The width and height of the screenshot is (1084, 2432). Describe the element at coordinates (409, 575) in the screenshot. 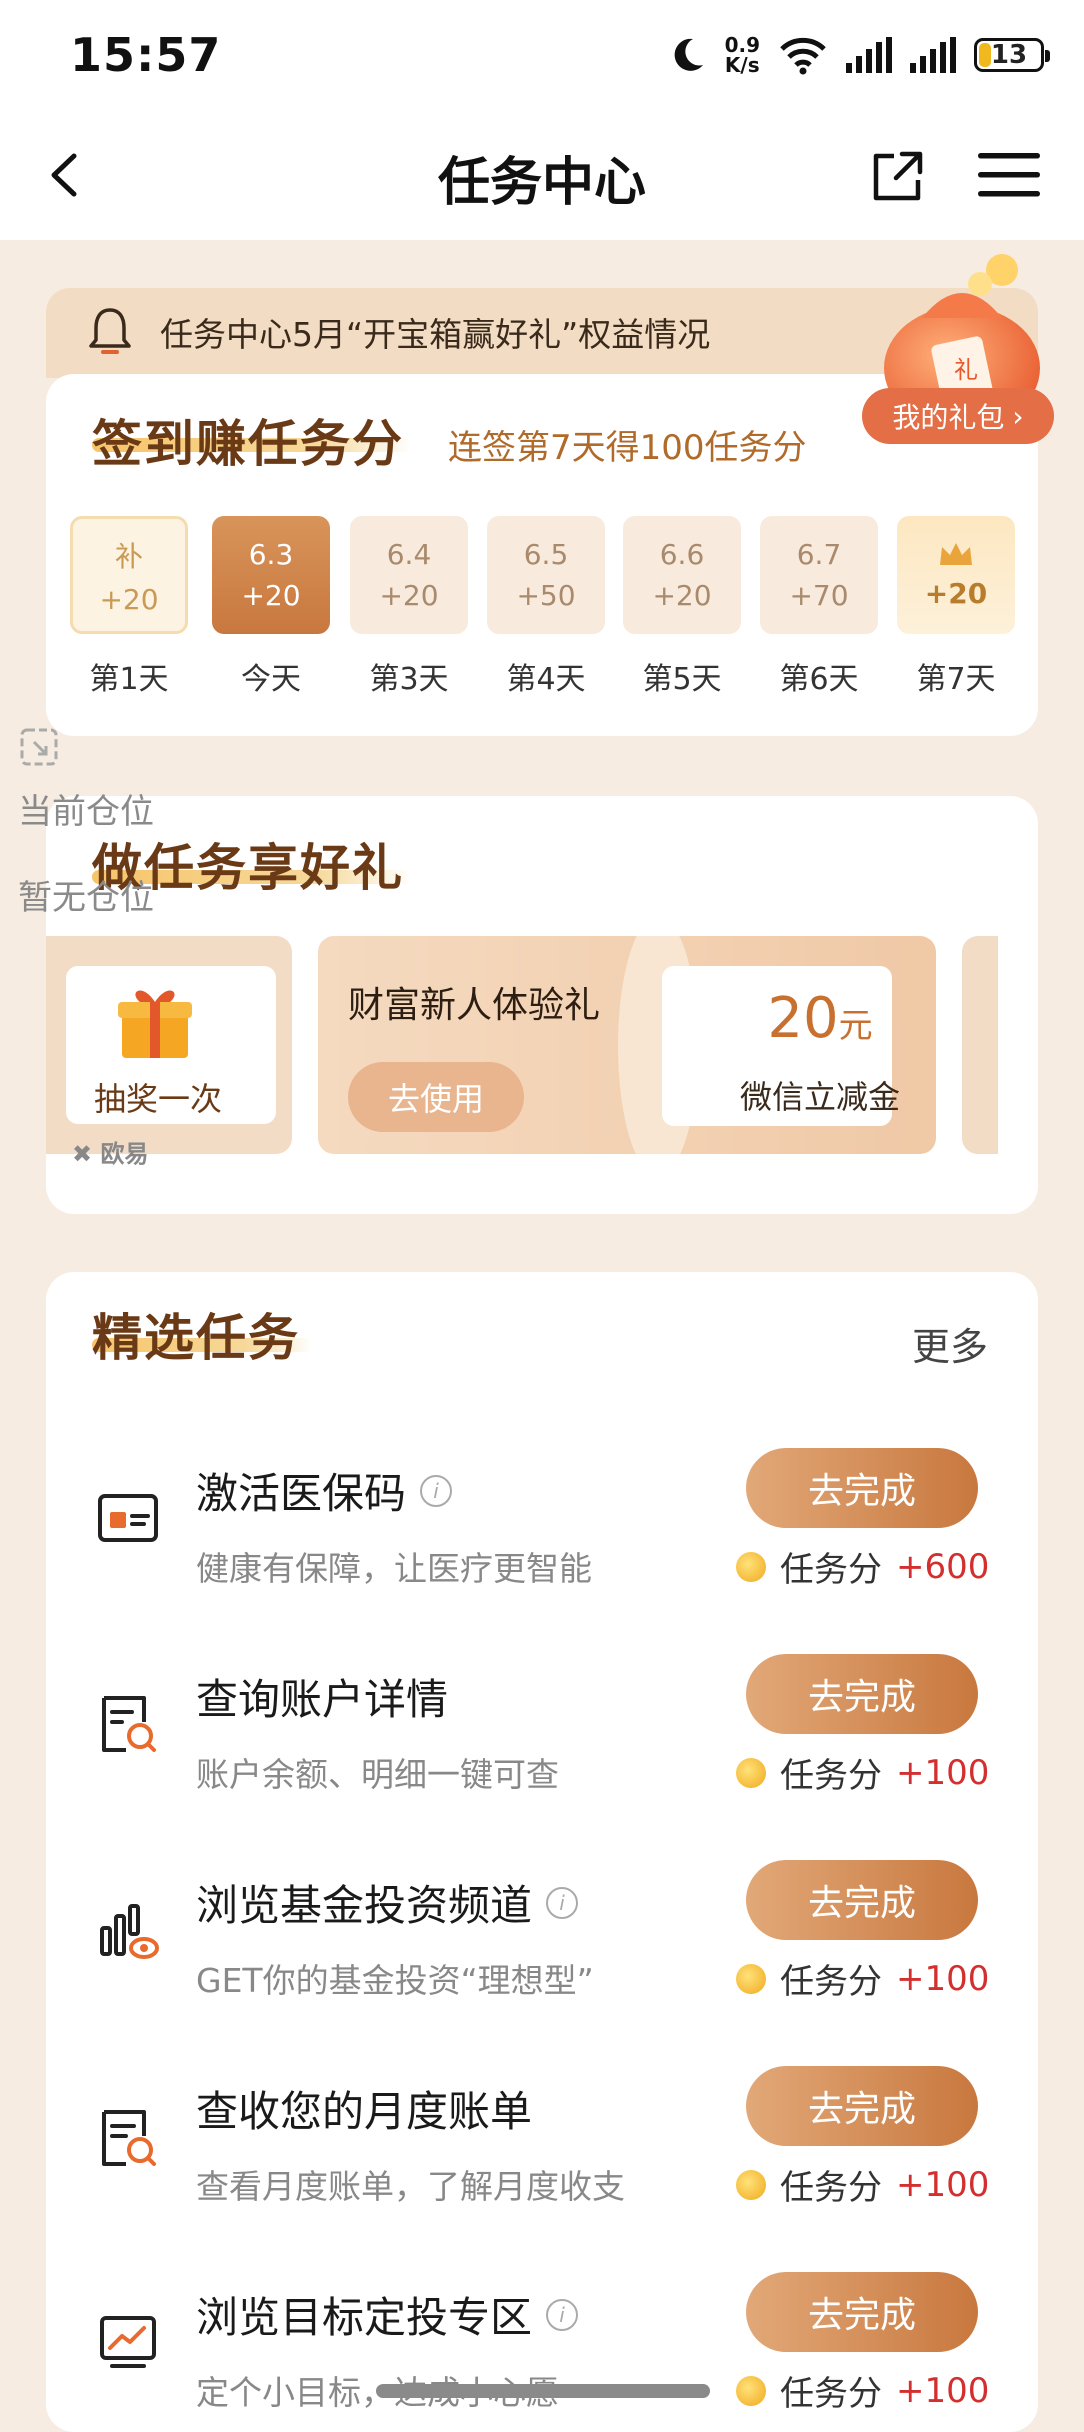

I see `checkin-day-3: 6.4 +20` at that location.